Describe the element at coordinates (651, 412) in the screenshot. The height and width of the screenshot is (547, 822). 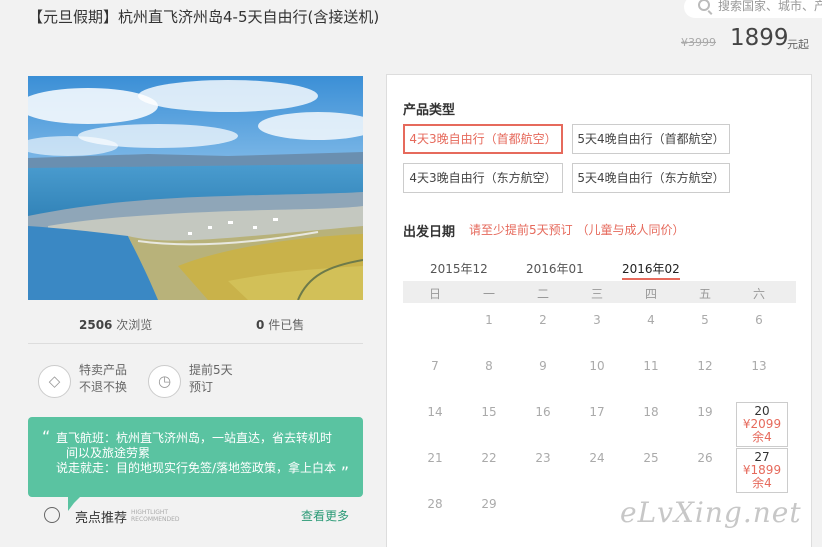
I see `calendar-day: 18` at that location.